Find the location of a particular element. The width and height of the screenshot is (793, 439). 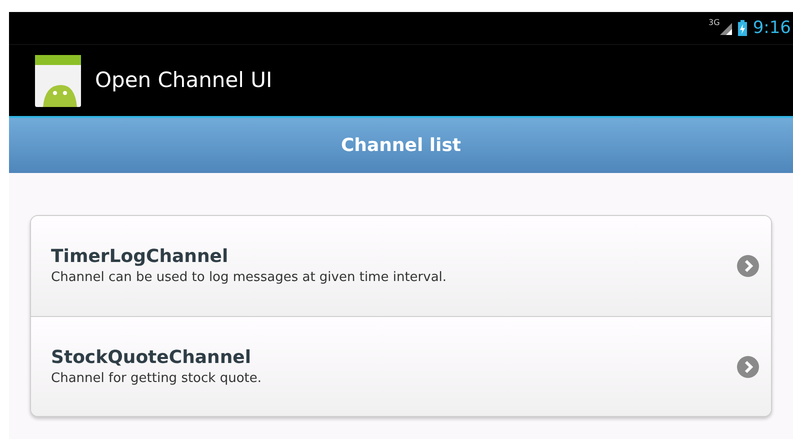

battery-icon is located at coordinates (742, 28).